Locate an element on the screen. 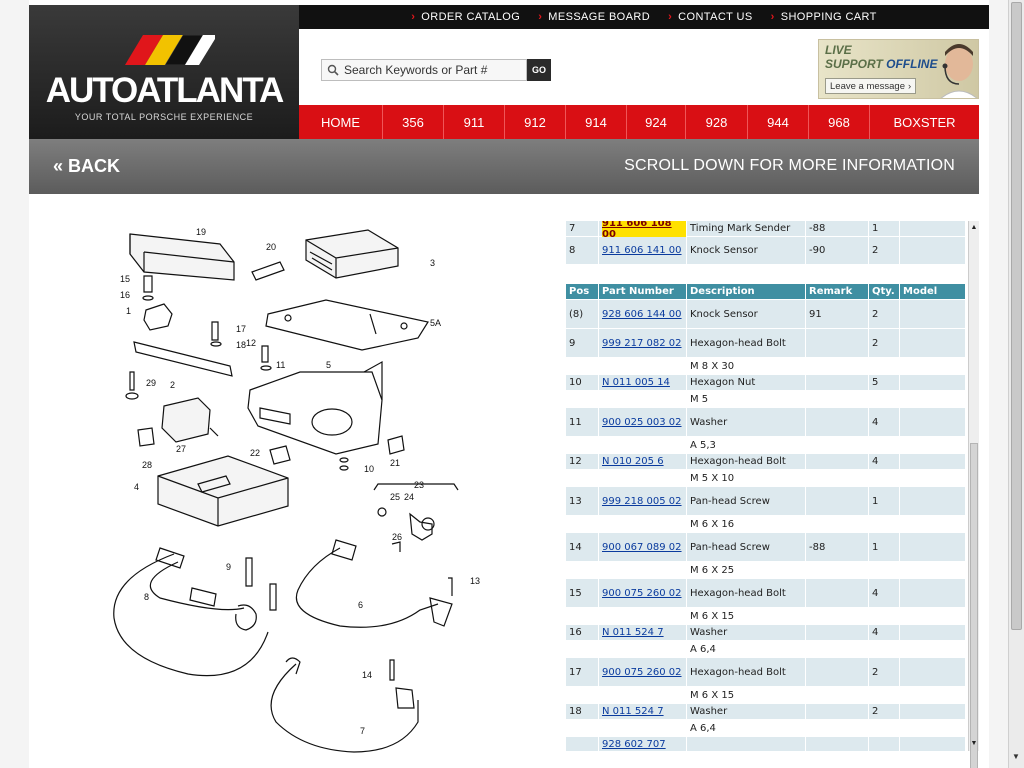  header-part-number-text: Part Number is located at coordinates (638, 291).